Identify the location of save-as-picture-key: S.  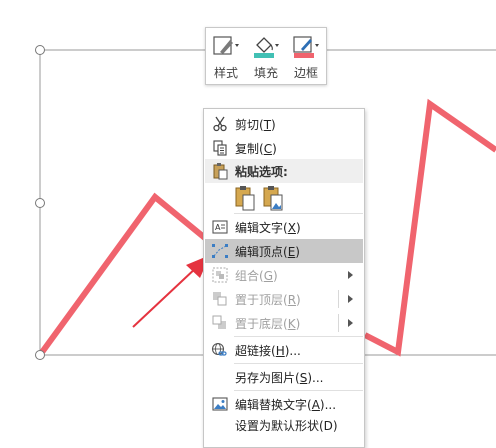
(303, 377).